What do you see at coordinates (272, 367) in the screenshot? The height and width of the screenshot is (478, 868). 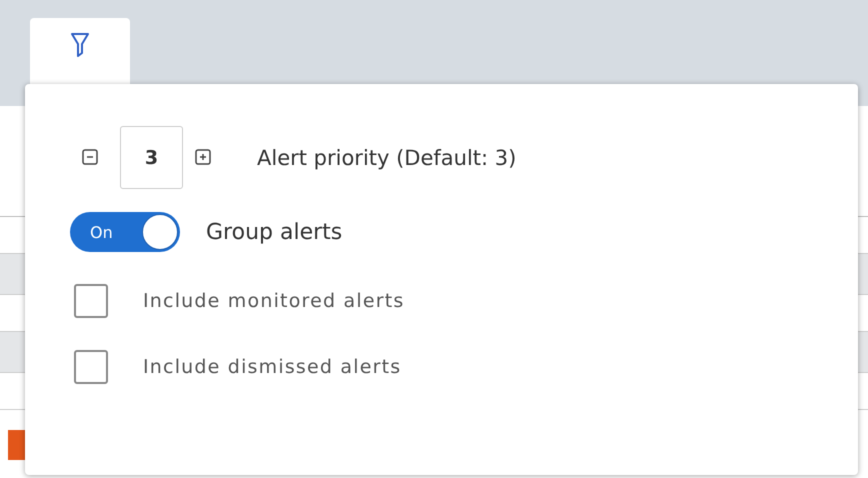 I see `checkbox-label: Include dismissed alerts` at bounding box center [272, 367].